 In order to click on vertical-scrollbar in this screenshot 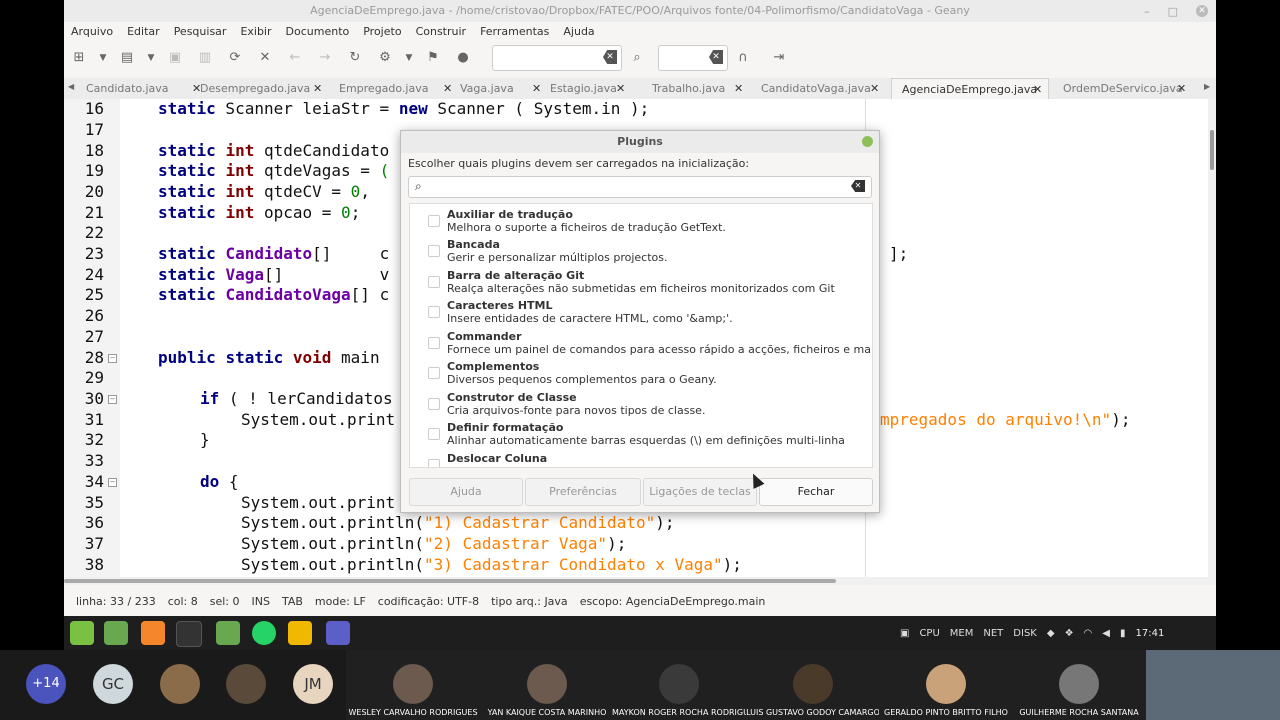, I will do `click(1212, 338)`.